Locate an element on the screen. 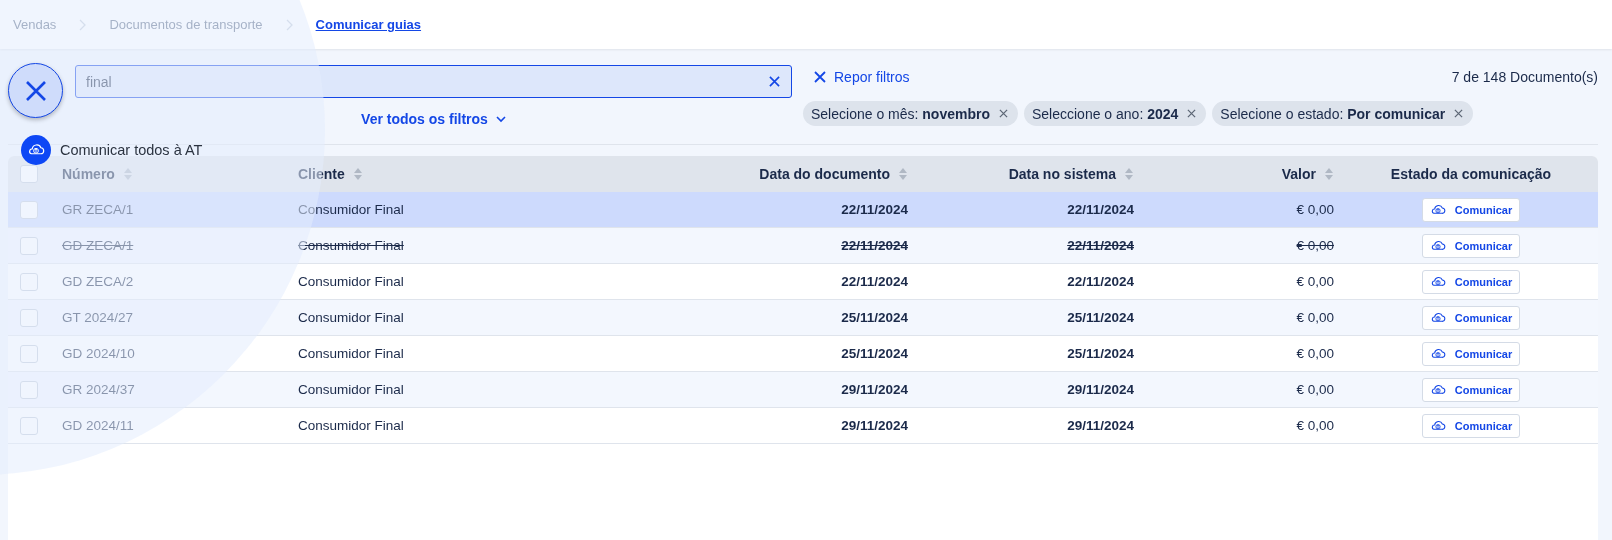  filter-chip: Selecione o mês: novembro is located at coordinates (910, 113).